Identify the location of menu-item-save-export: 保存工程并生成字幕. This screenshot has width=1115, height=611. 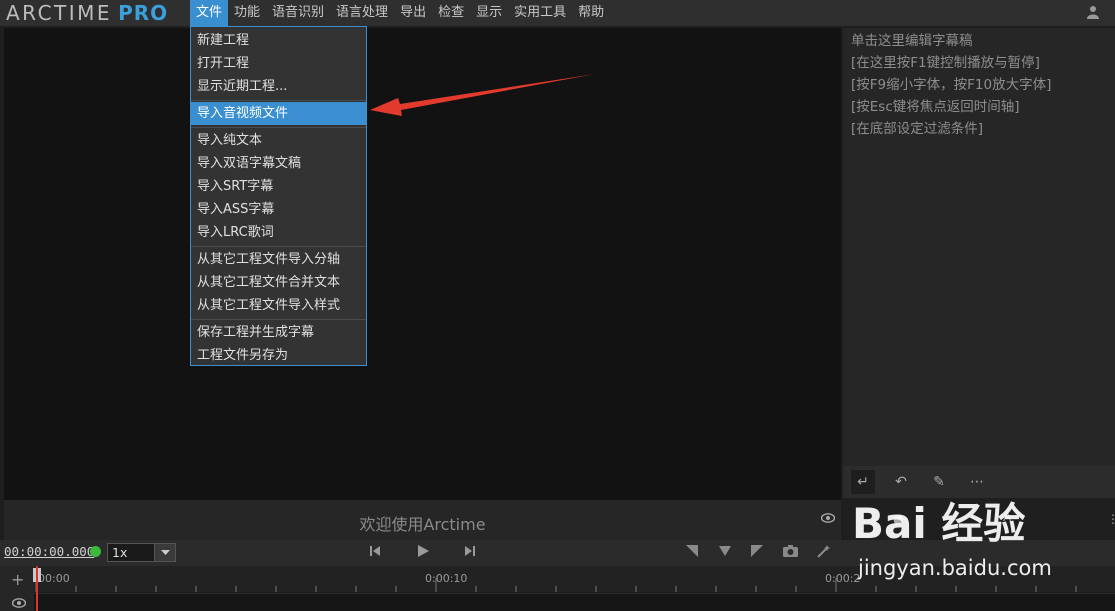
(278, 332).